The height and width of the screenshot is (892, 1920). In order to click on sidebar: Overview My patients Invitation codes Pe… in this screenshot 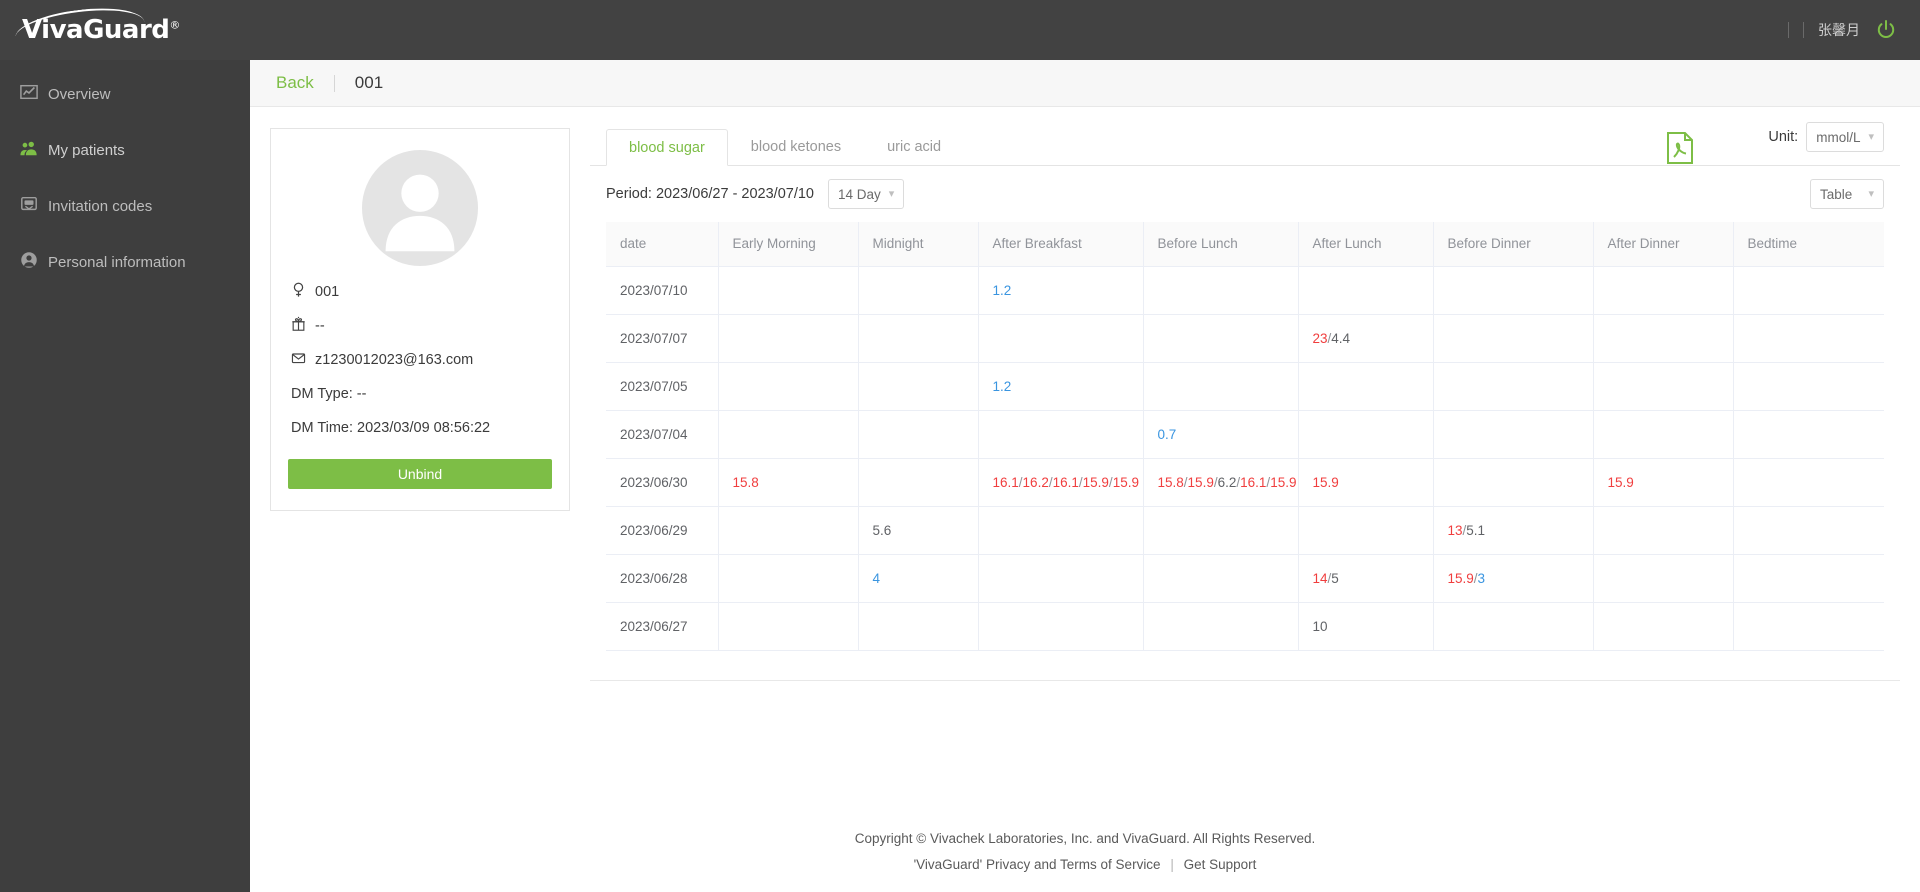, I will do `click(125, 476)`.